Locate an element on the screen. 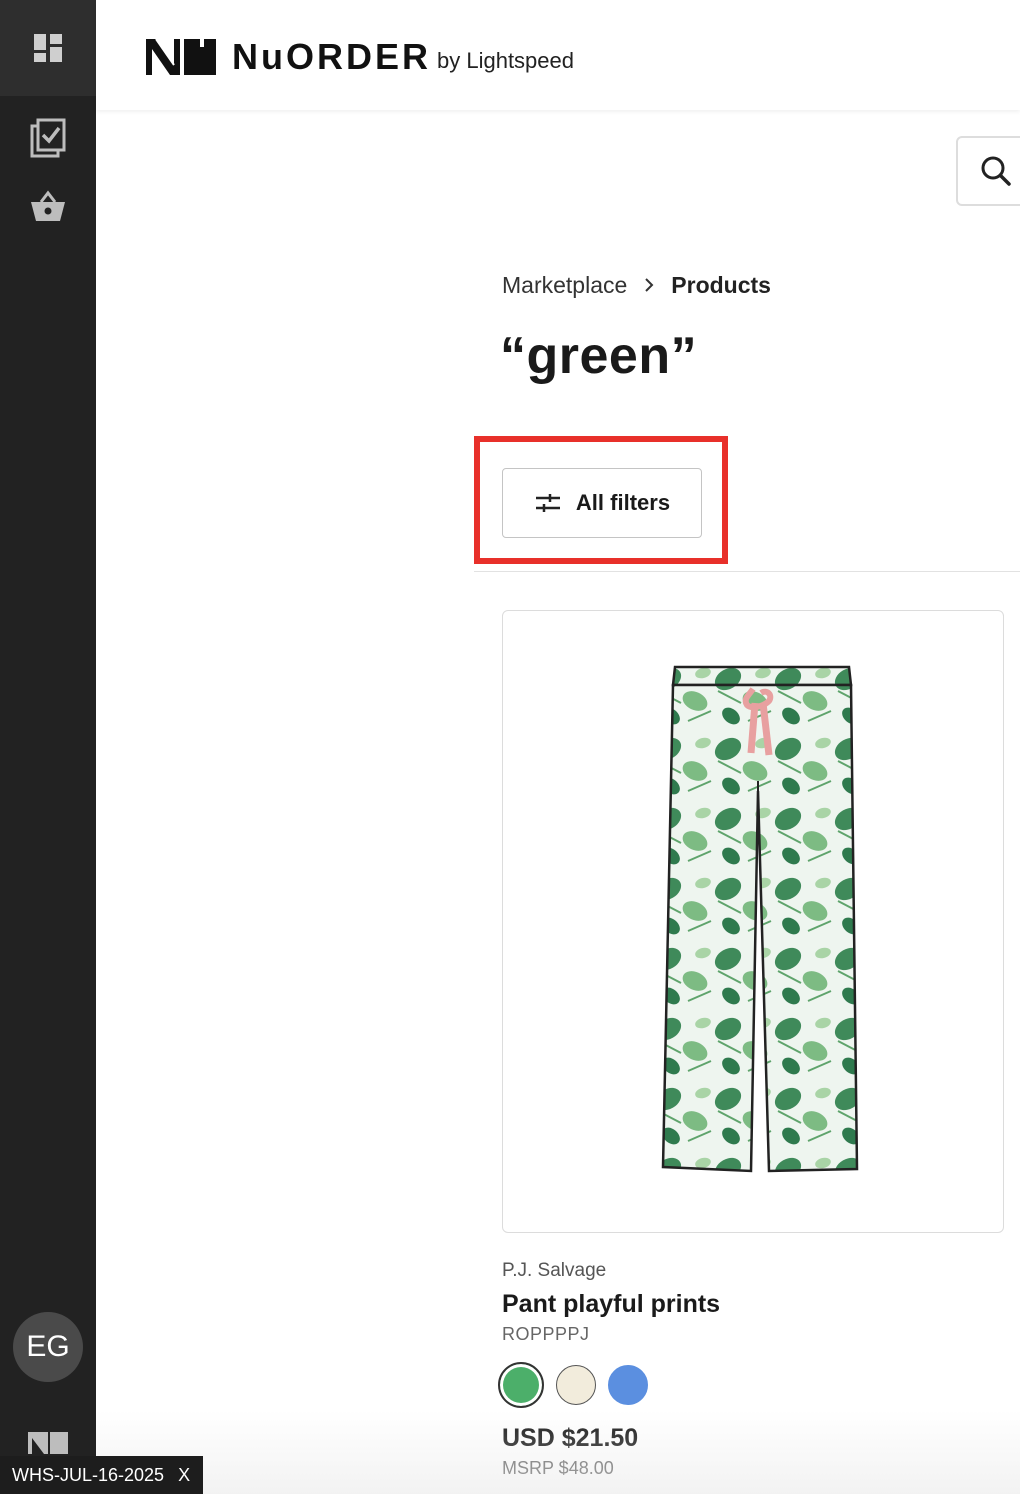 Image resolution: width=1020 pixels, height=1494 pixels. all-filters-label: All filters is located at coordinates (623, 502).